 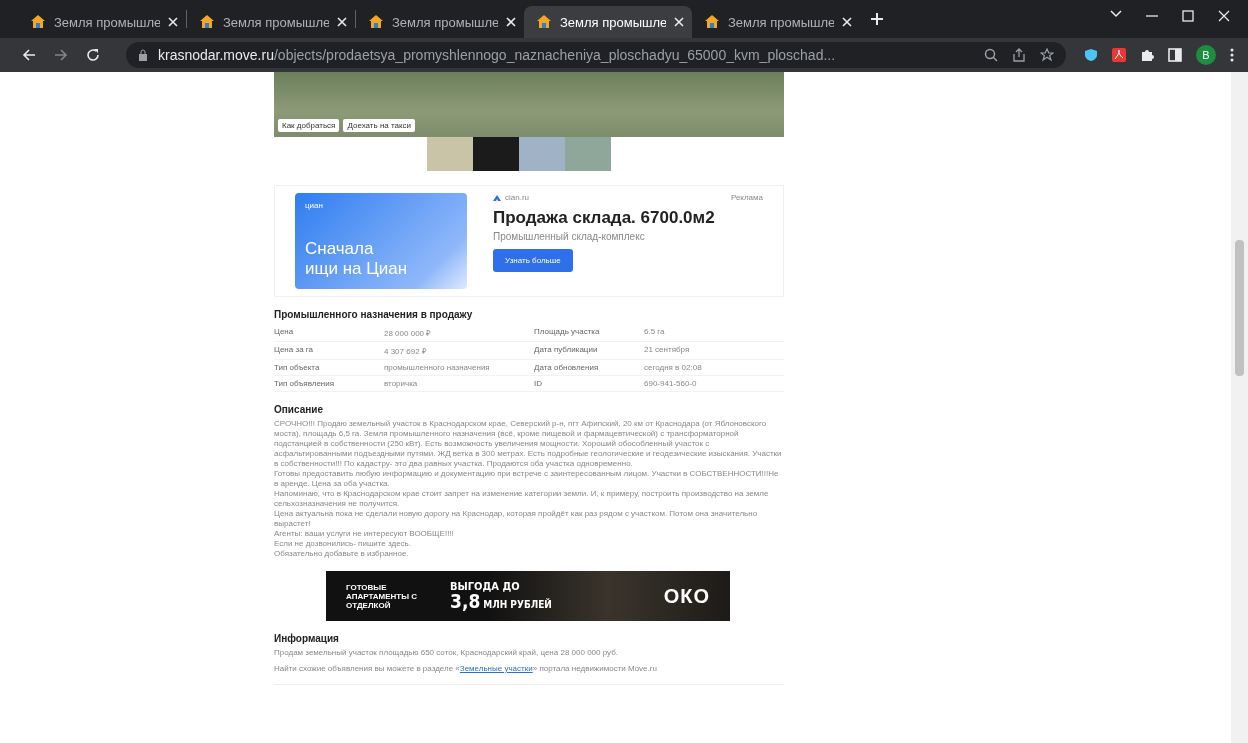 I want to click on spec-label: Цена за га, so click(x=329, y=351).